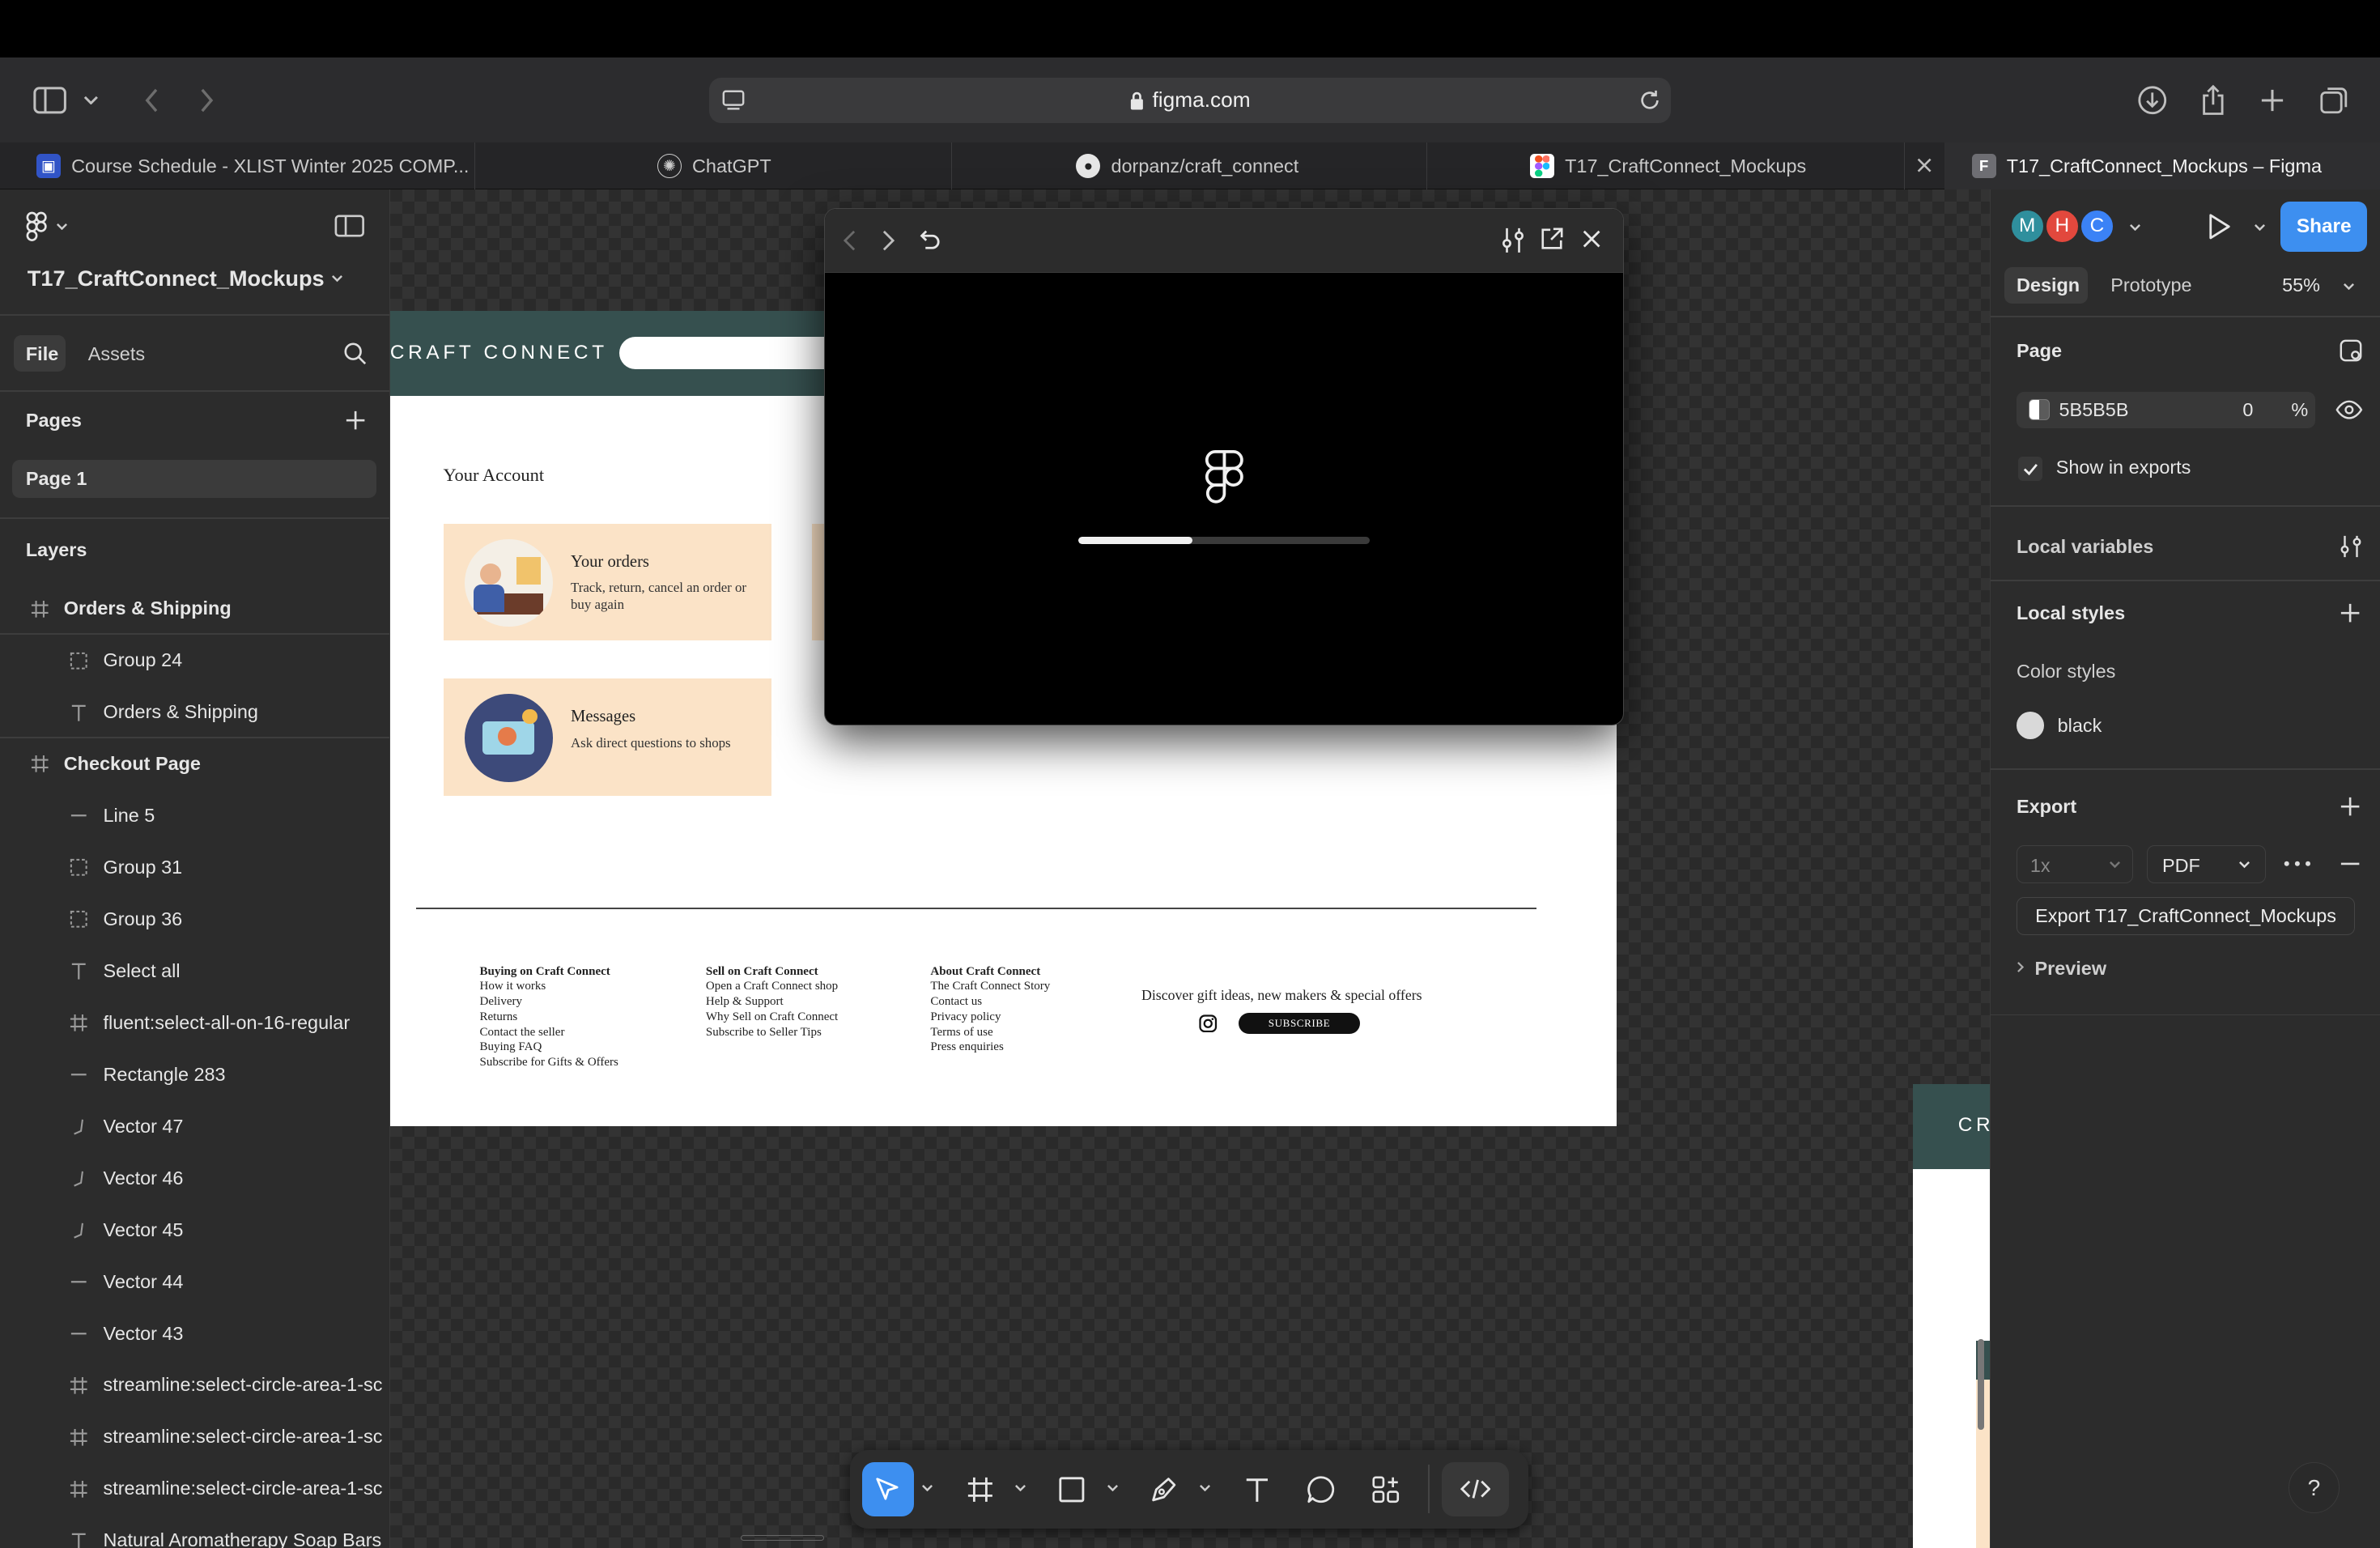 This screenshot has width=2380, height=1548. What do you see at coordinates (1666, 166) in the screenshot?
I see `tab-figma-mockups: T17_CraftConnect_Mockups` at bounding box center [1666, 166].